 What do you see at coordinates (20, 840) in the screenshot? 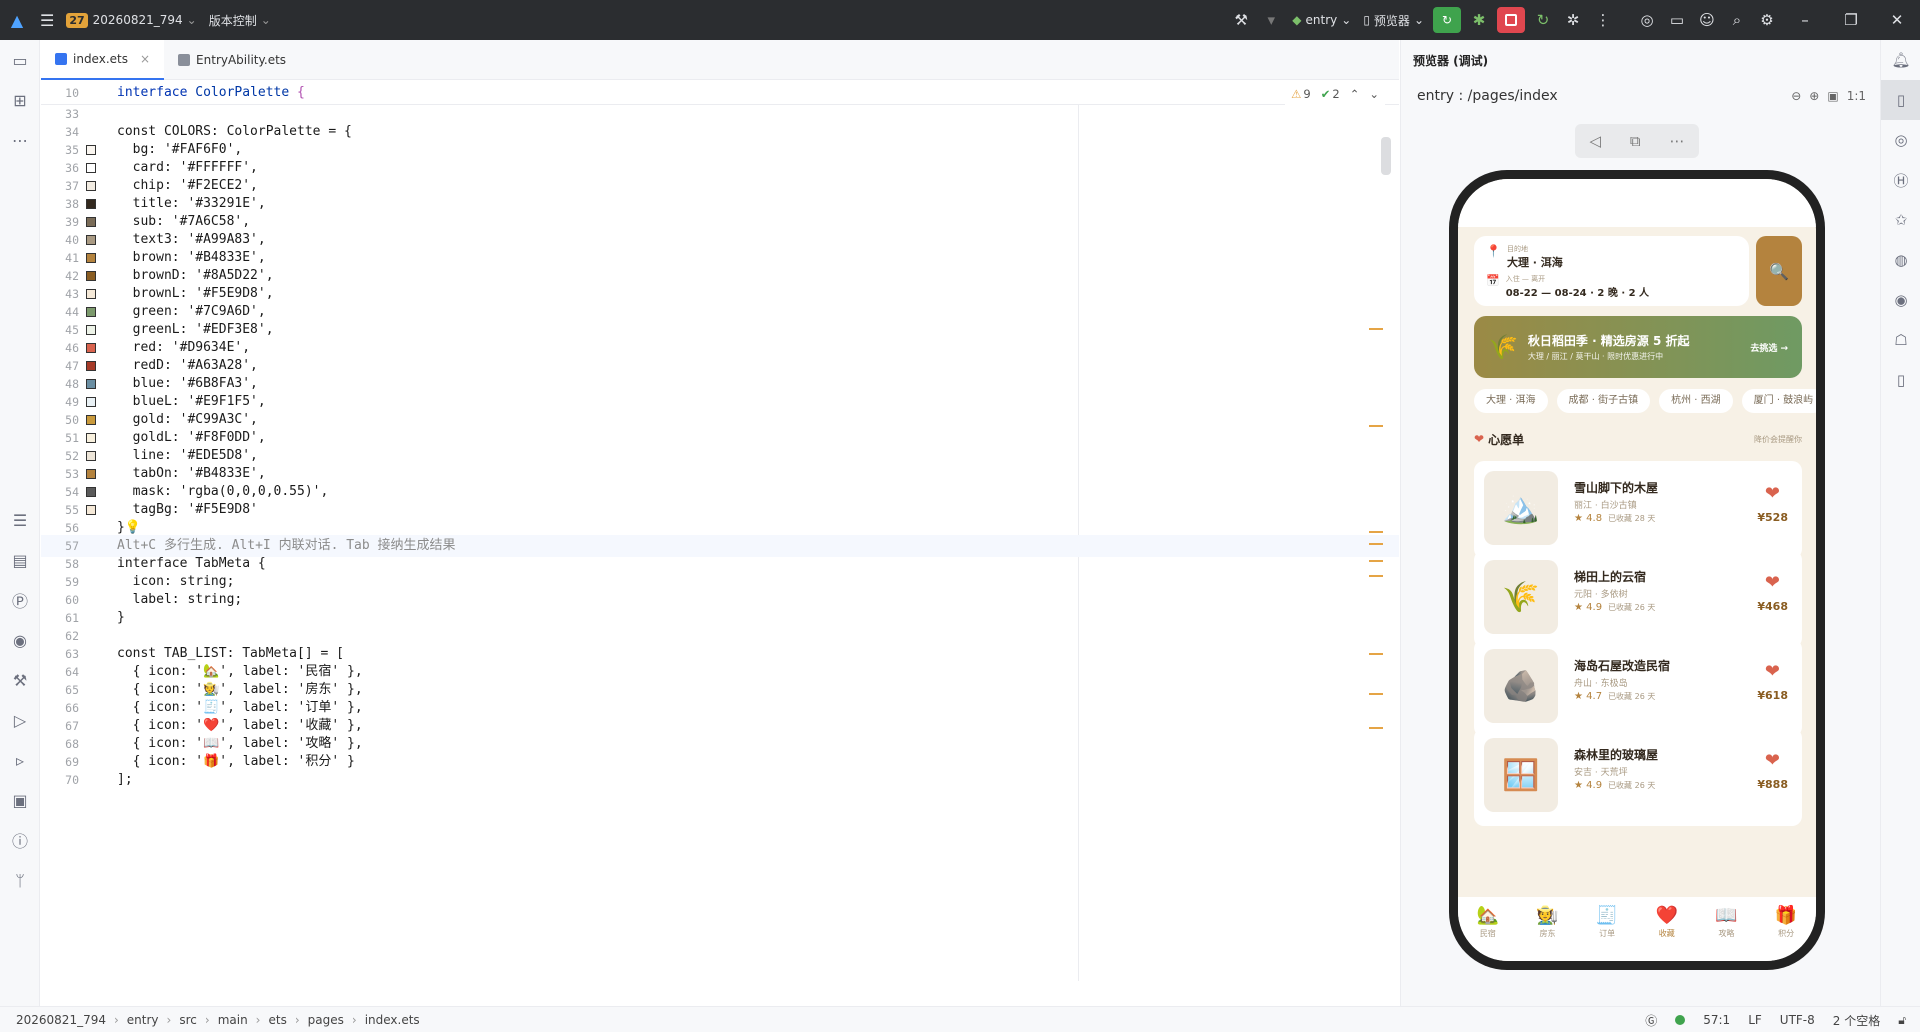
I see `problems-icon: ⓘ` at bounding box center [20, 840].